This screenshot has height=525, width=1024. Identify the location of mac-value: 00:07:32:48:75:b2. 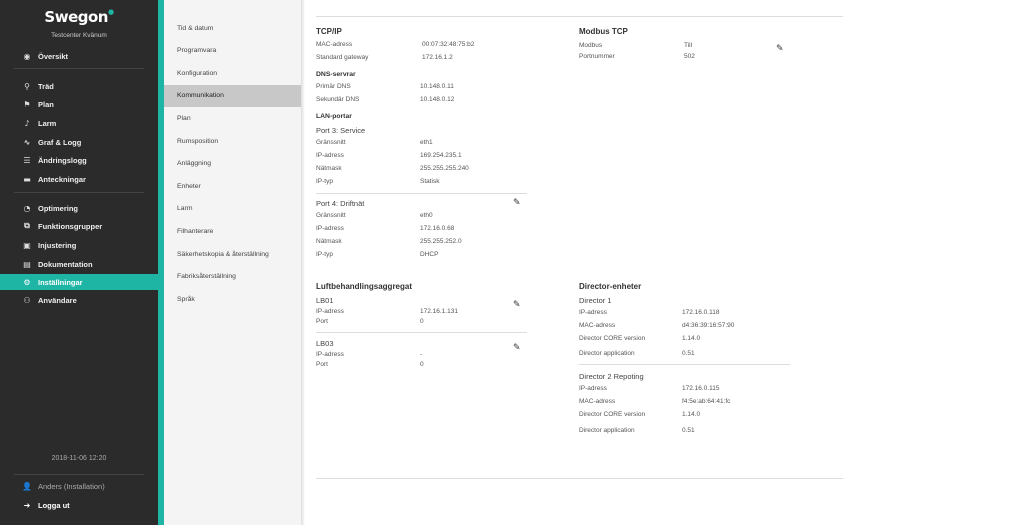
(448, 44).